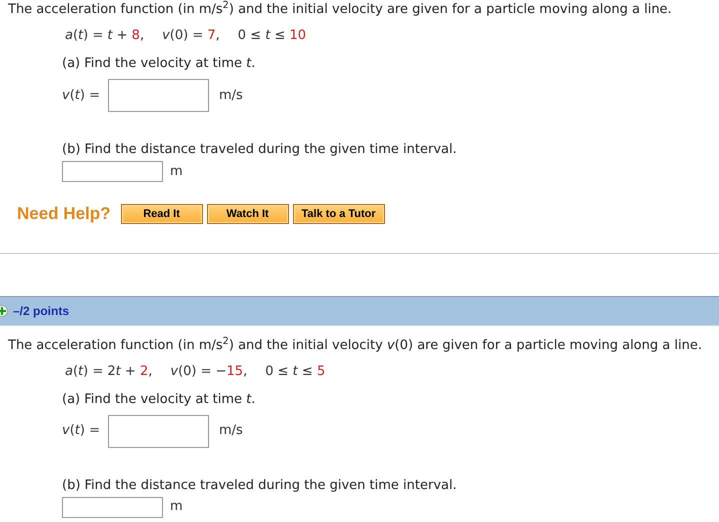 This screenshot has width=719, height=522. What do you see at coordinates (355, 346) in the screenshot?
I see `problem-statement: The acceleration function (in m/s$^{2}$) and the initial velocity v(0) are given for a particle moving along a line.` at bounding box center [355, 346].